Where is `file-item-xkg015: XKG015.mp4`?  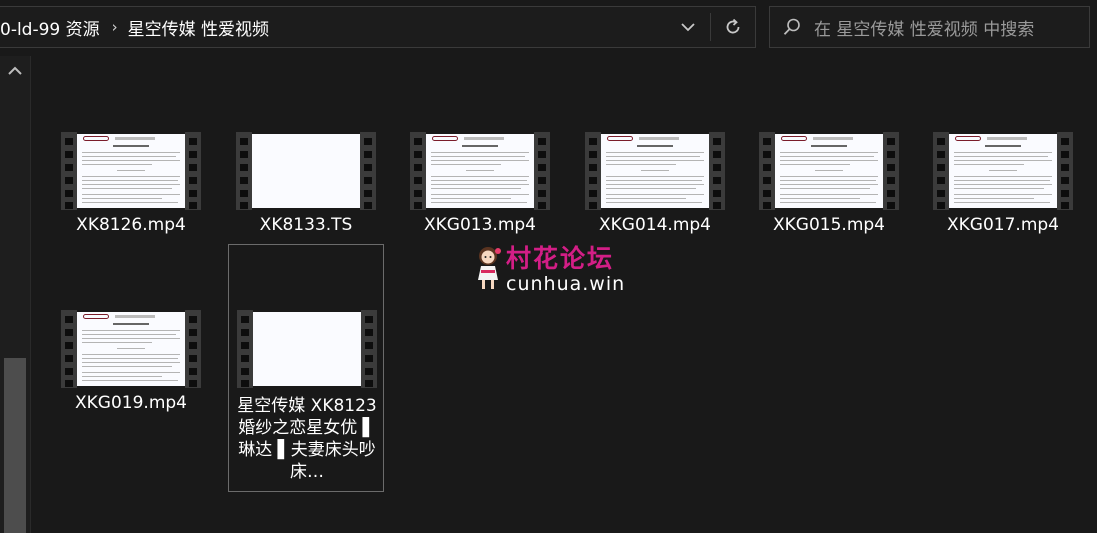 file-item-xkg015: XKG015.mp4 is located at coordinates (829, 187).